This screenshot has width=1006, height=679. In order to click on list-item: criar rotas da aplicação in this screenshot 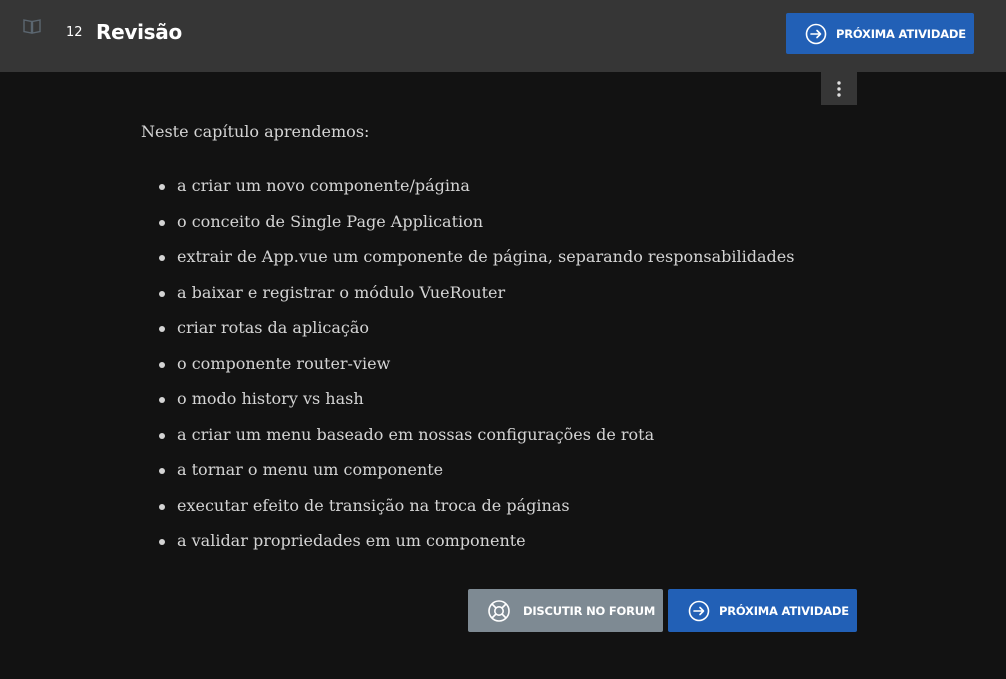, I will do `click(510, 336)`.